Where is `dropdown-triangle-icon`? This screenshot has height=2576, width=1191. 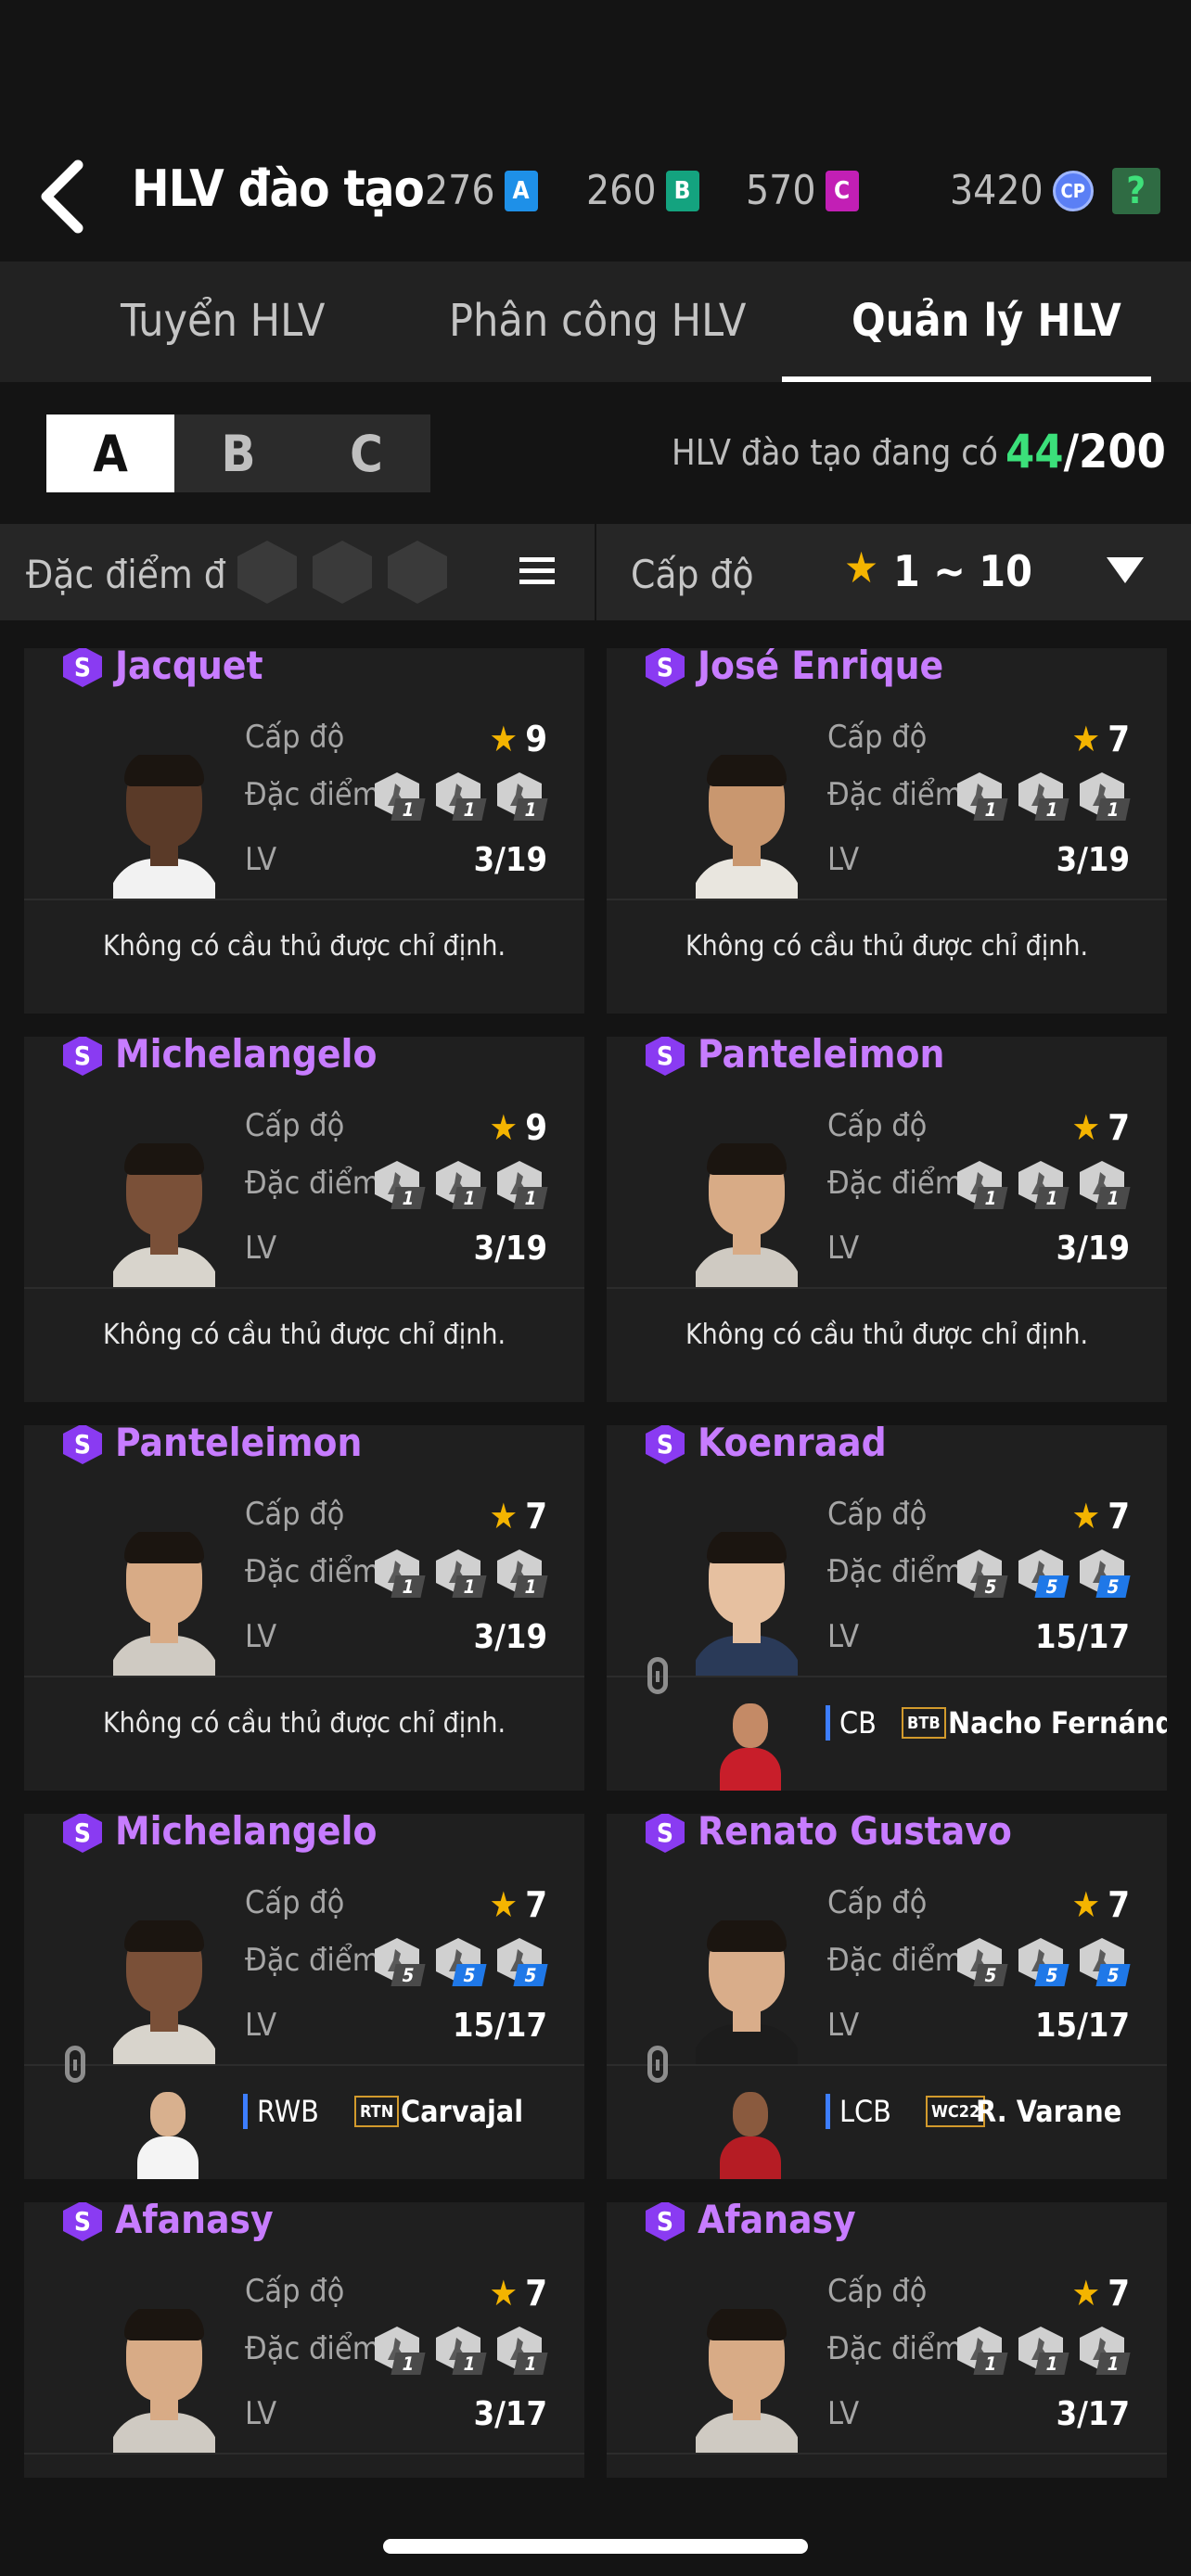 dropdown-triangle-icon is located at coordinates (1125, 570).